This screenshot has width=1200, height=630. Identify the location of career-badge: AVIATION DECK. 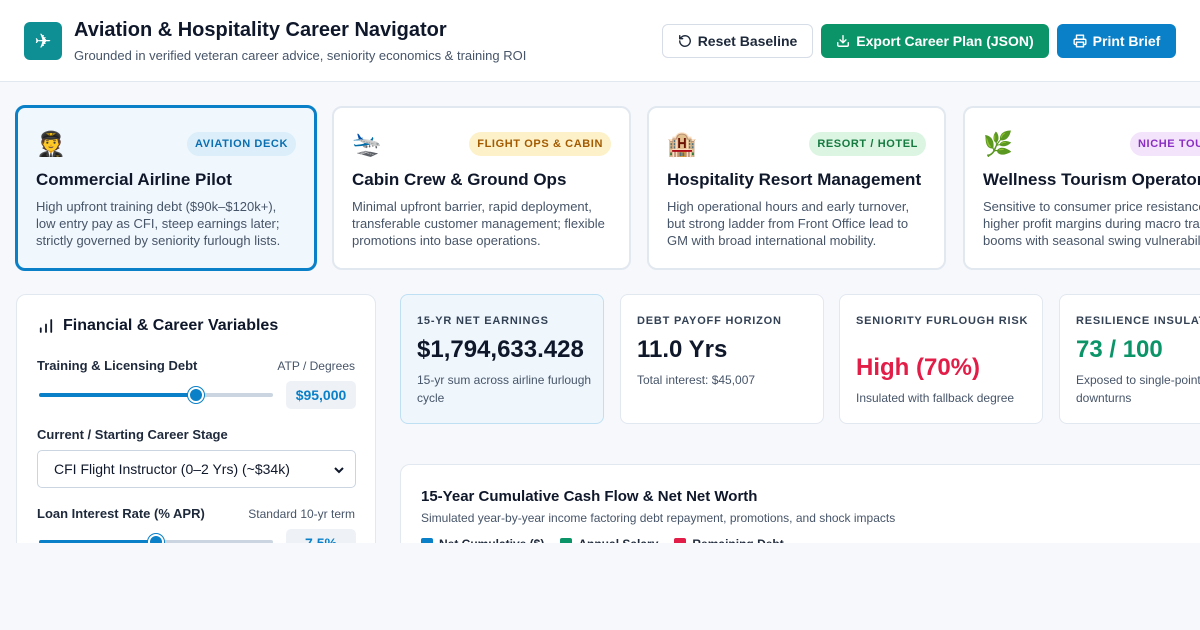
(241, 144).